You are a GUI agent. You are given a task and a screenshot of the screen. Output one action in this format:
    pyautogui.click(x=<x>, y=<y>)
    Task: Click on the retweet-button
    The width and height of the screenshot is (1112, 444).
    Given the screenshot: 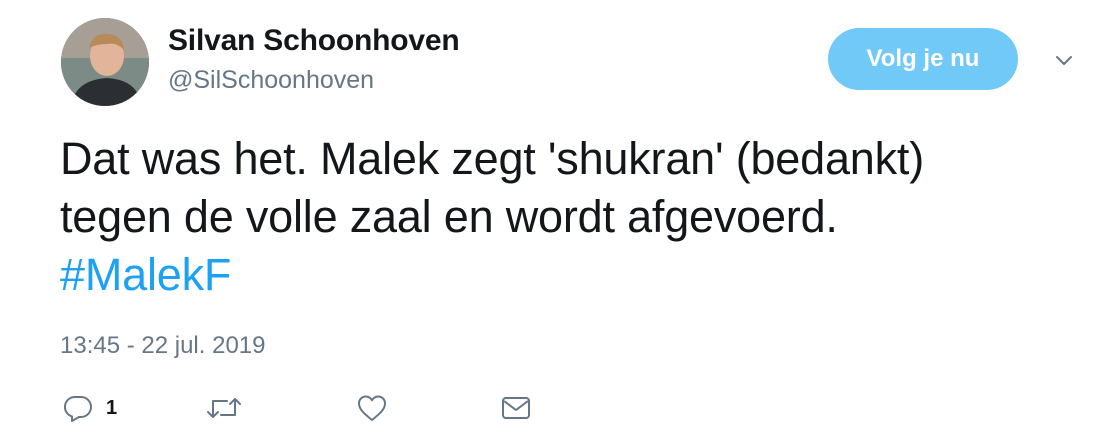 What is the action you would take?
    pyautogui.click(x=224, y=408)
    